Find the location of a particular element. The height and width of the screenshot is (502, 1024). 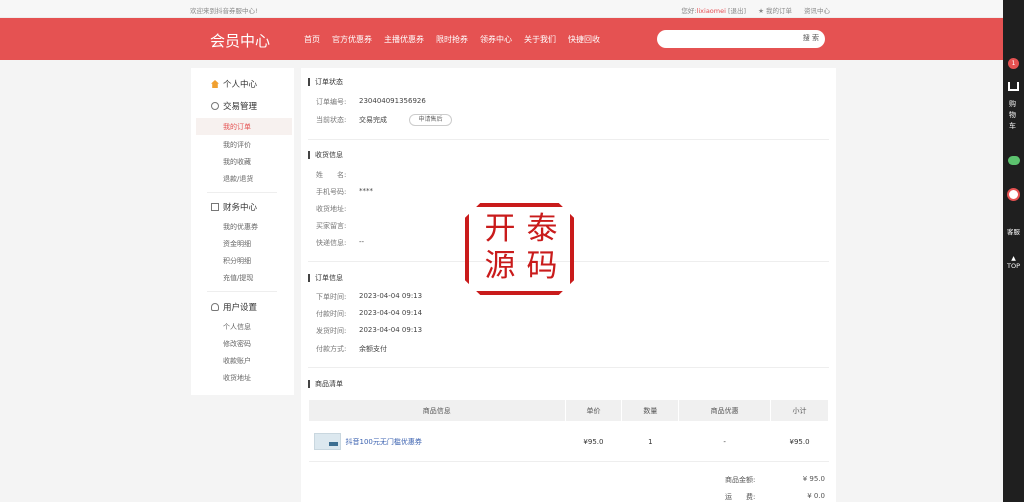

table-header-row: 商品信息 单价 数量 商品优惠 小计 is located at coordinates (568, 410).